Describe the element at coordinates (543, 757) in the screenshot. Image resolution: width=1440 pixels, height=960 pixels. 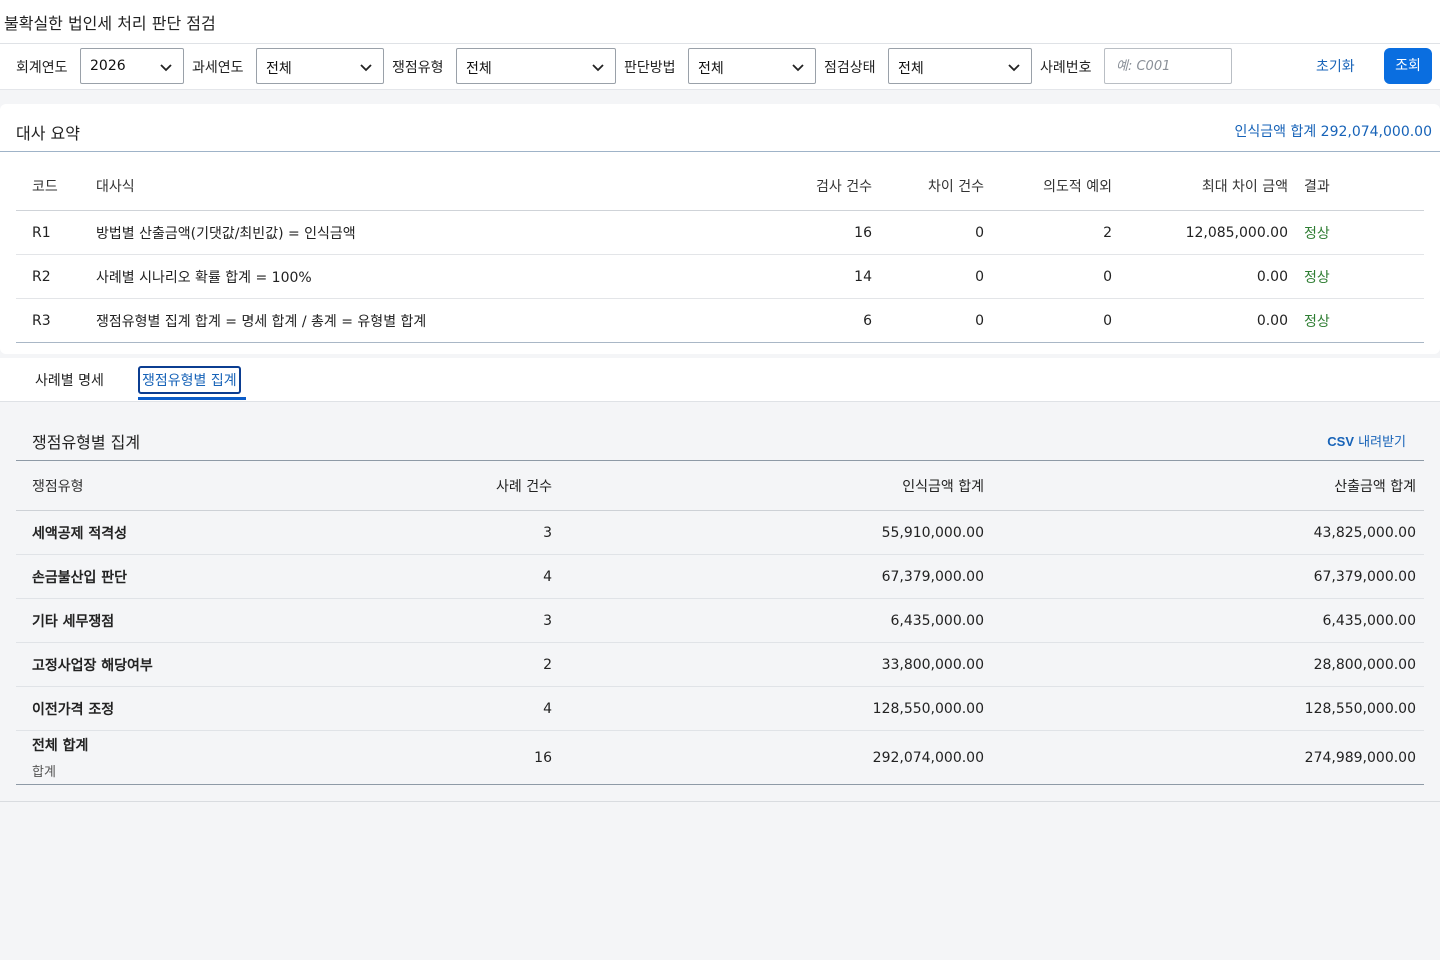
I see `case-count: 16` at that location.